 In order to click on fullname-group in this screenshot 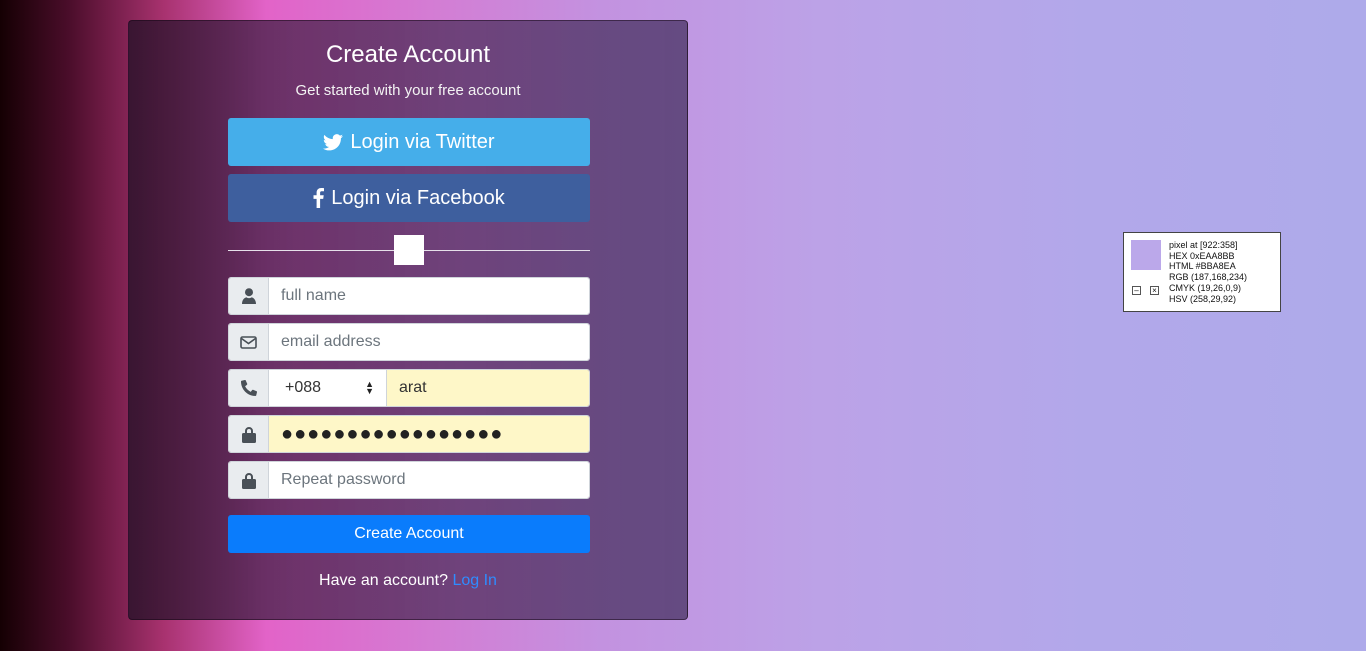, I will do `click(409, 296)`.